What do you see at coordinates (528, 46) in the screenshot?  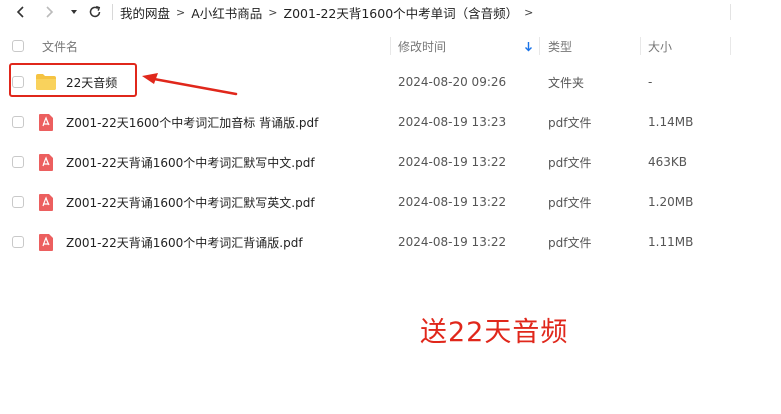 I see `sort-descending-icon` at bounding box center [528, 46].